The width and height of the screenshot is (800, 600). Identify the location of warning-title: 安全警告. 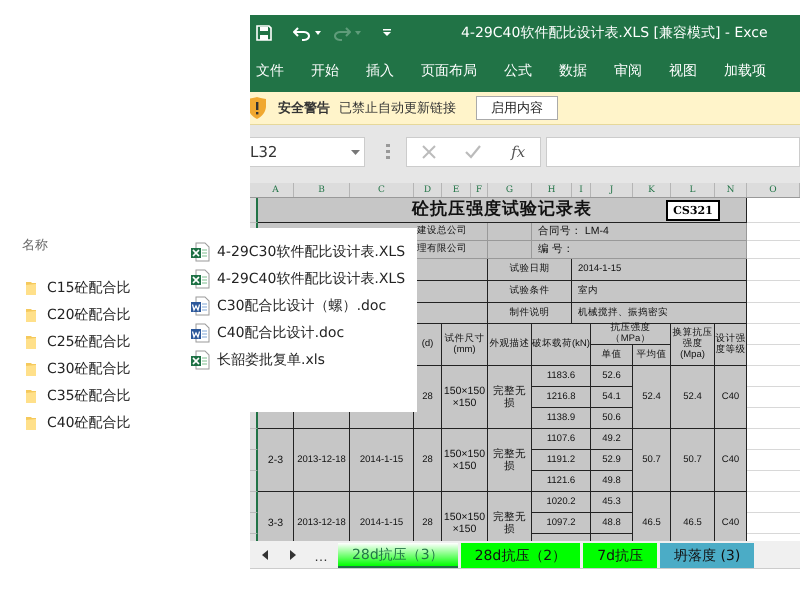
(304, 108).